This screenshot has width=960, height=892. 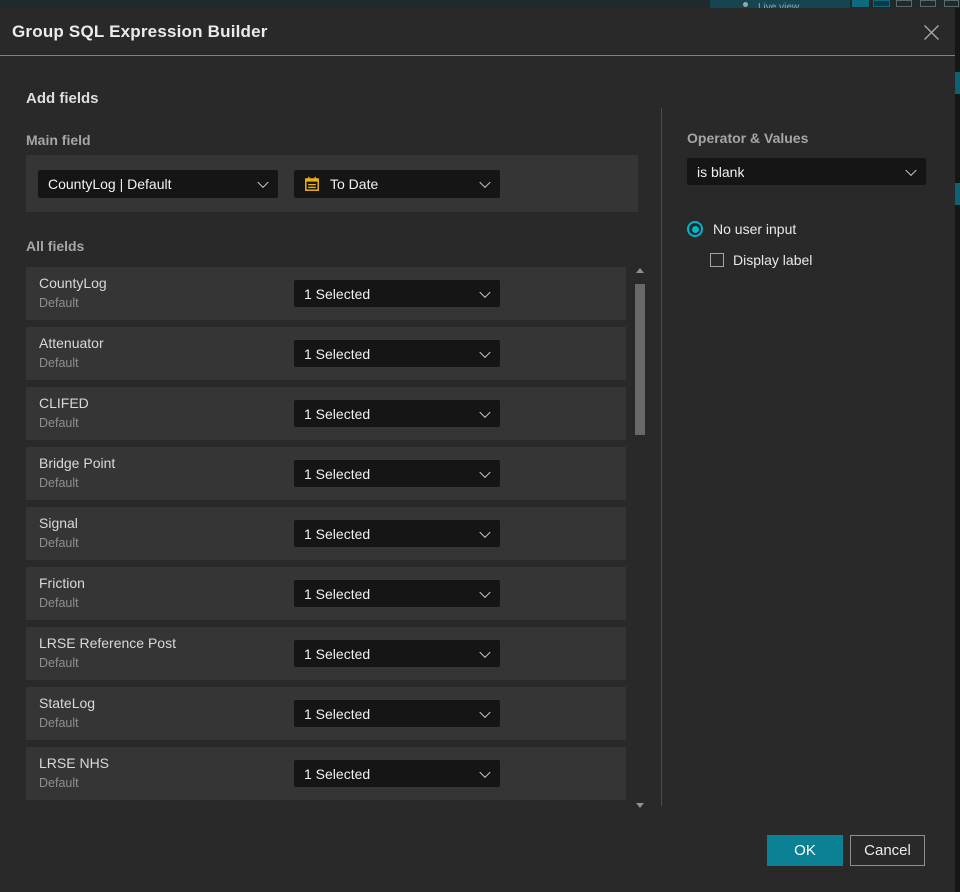 What do you see at coordinates (477, 32) in the screenshot?
I see `dialog-header: Group SQL Expression Builder` at bounding box center [477, 32].